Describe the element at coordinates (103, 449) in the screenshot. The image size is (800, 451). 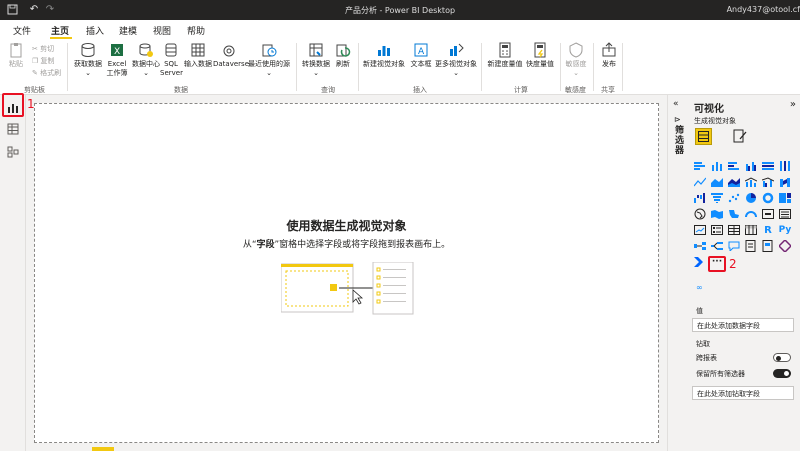
I see `page-tab-indicator` at that location.